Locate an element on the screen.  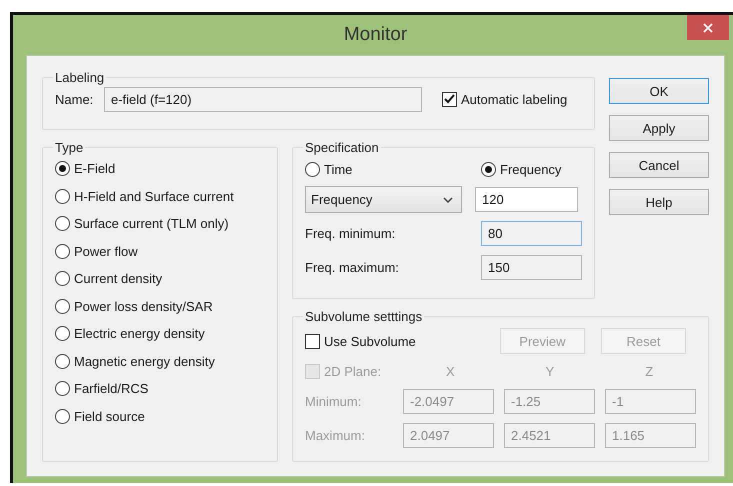
close-icon is located at coordinates (708, 27).